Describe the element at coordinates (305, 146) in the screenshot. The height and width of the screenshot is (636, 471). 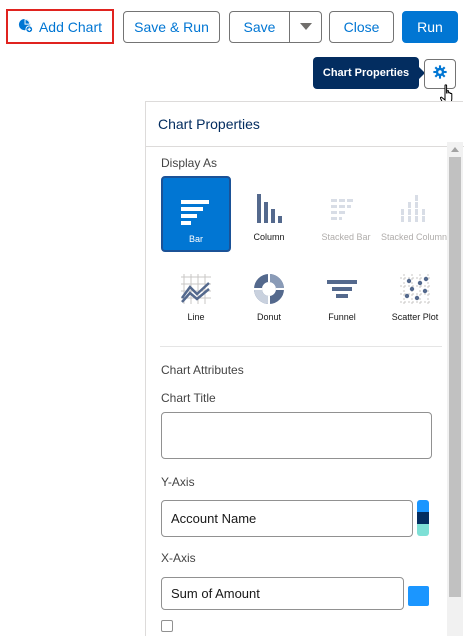
I see `panel-header-divider` at that location.